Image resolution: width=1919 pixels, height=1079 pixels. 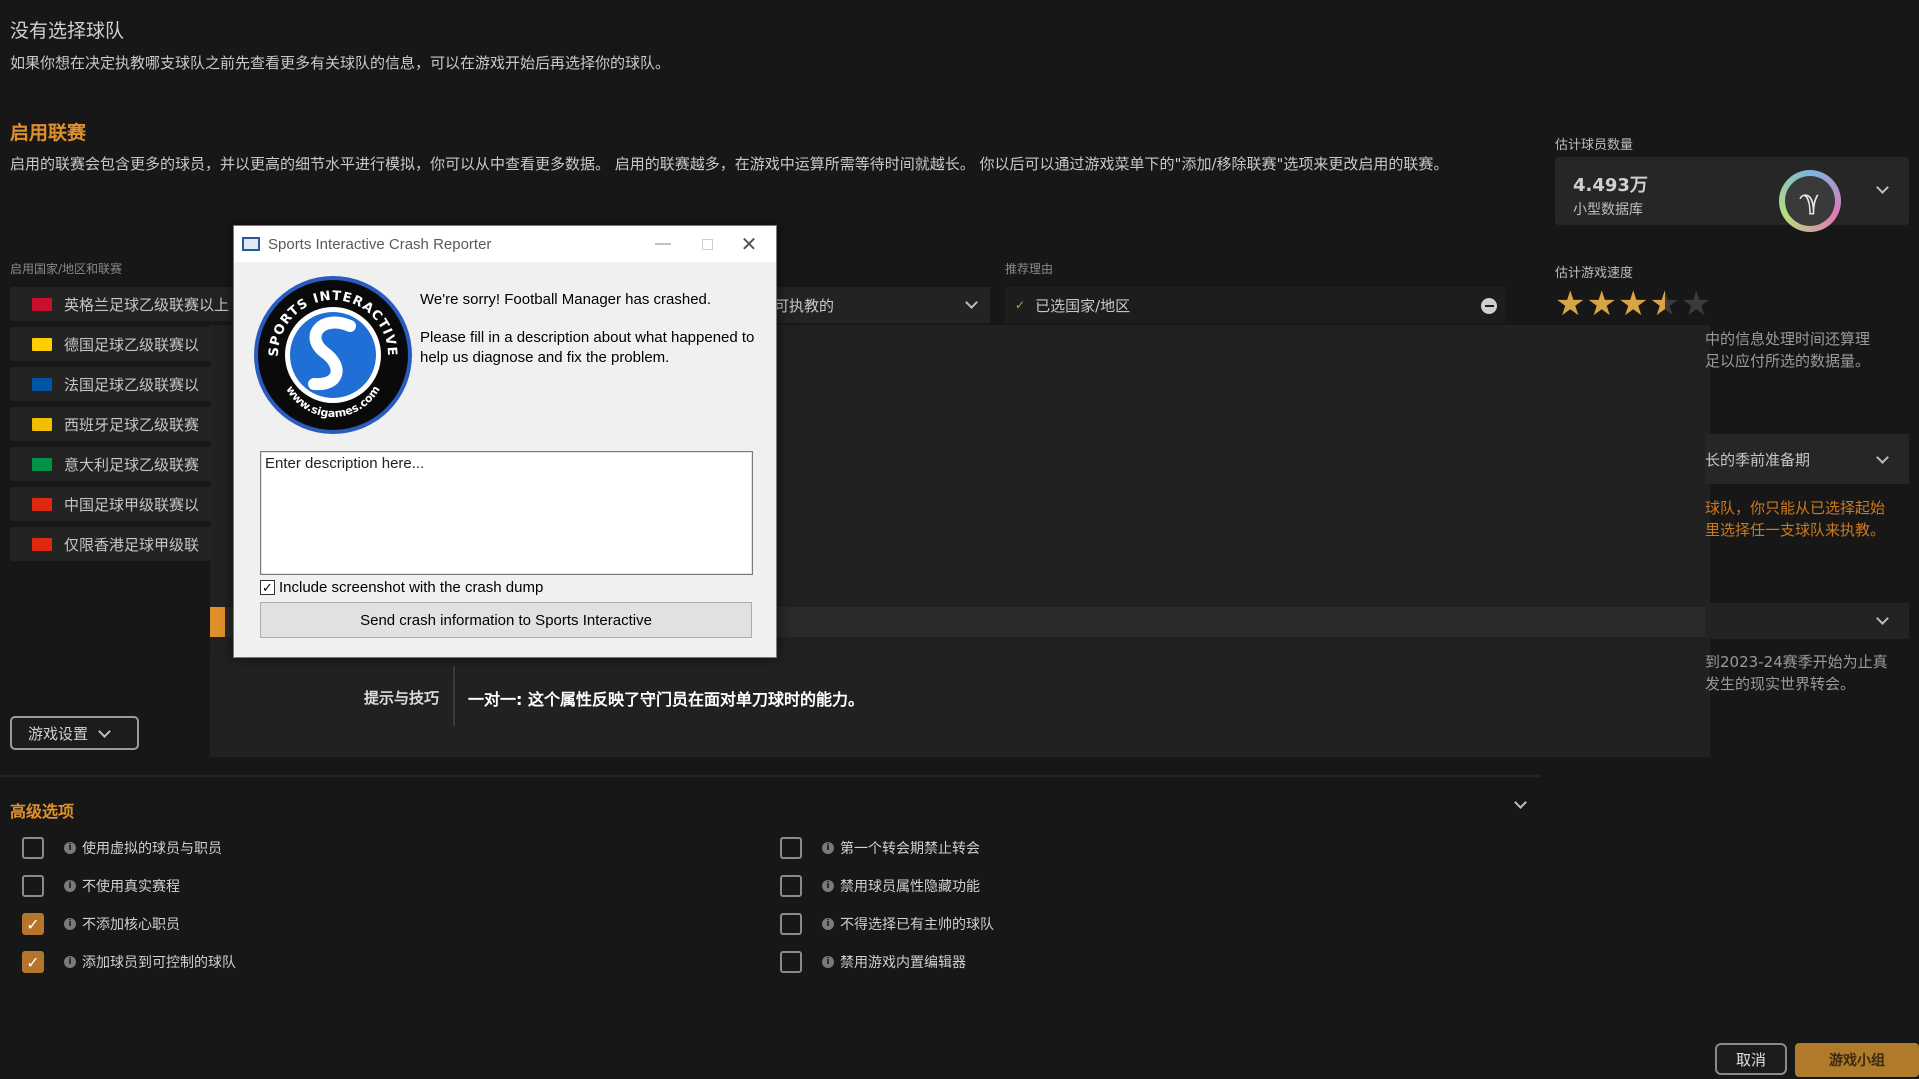 What do you see at coordinates (159, 963) in the screenshot?
I see `option-label: 添加球员到可控制的球队` at bounding box center [159, 963].